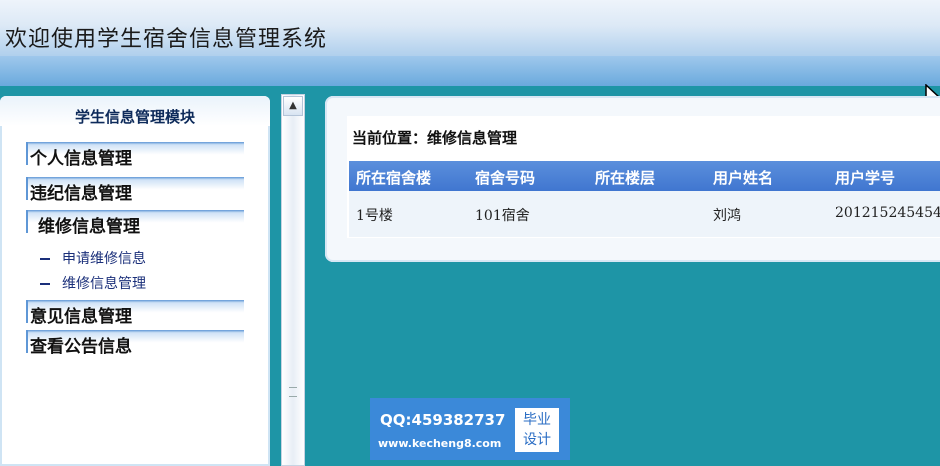 The width and height of the screenshot is (940, 466). Describe the element at coordinates (81, 159) in the screenshot. I see `menu-item-label: 个人信息管理` at that location.